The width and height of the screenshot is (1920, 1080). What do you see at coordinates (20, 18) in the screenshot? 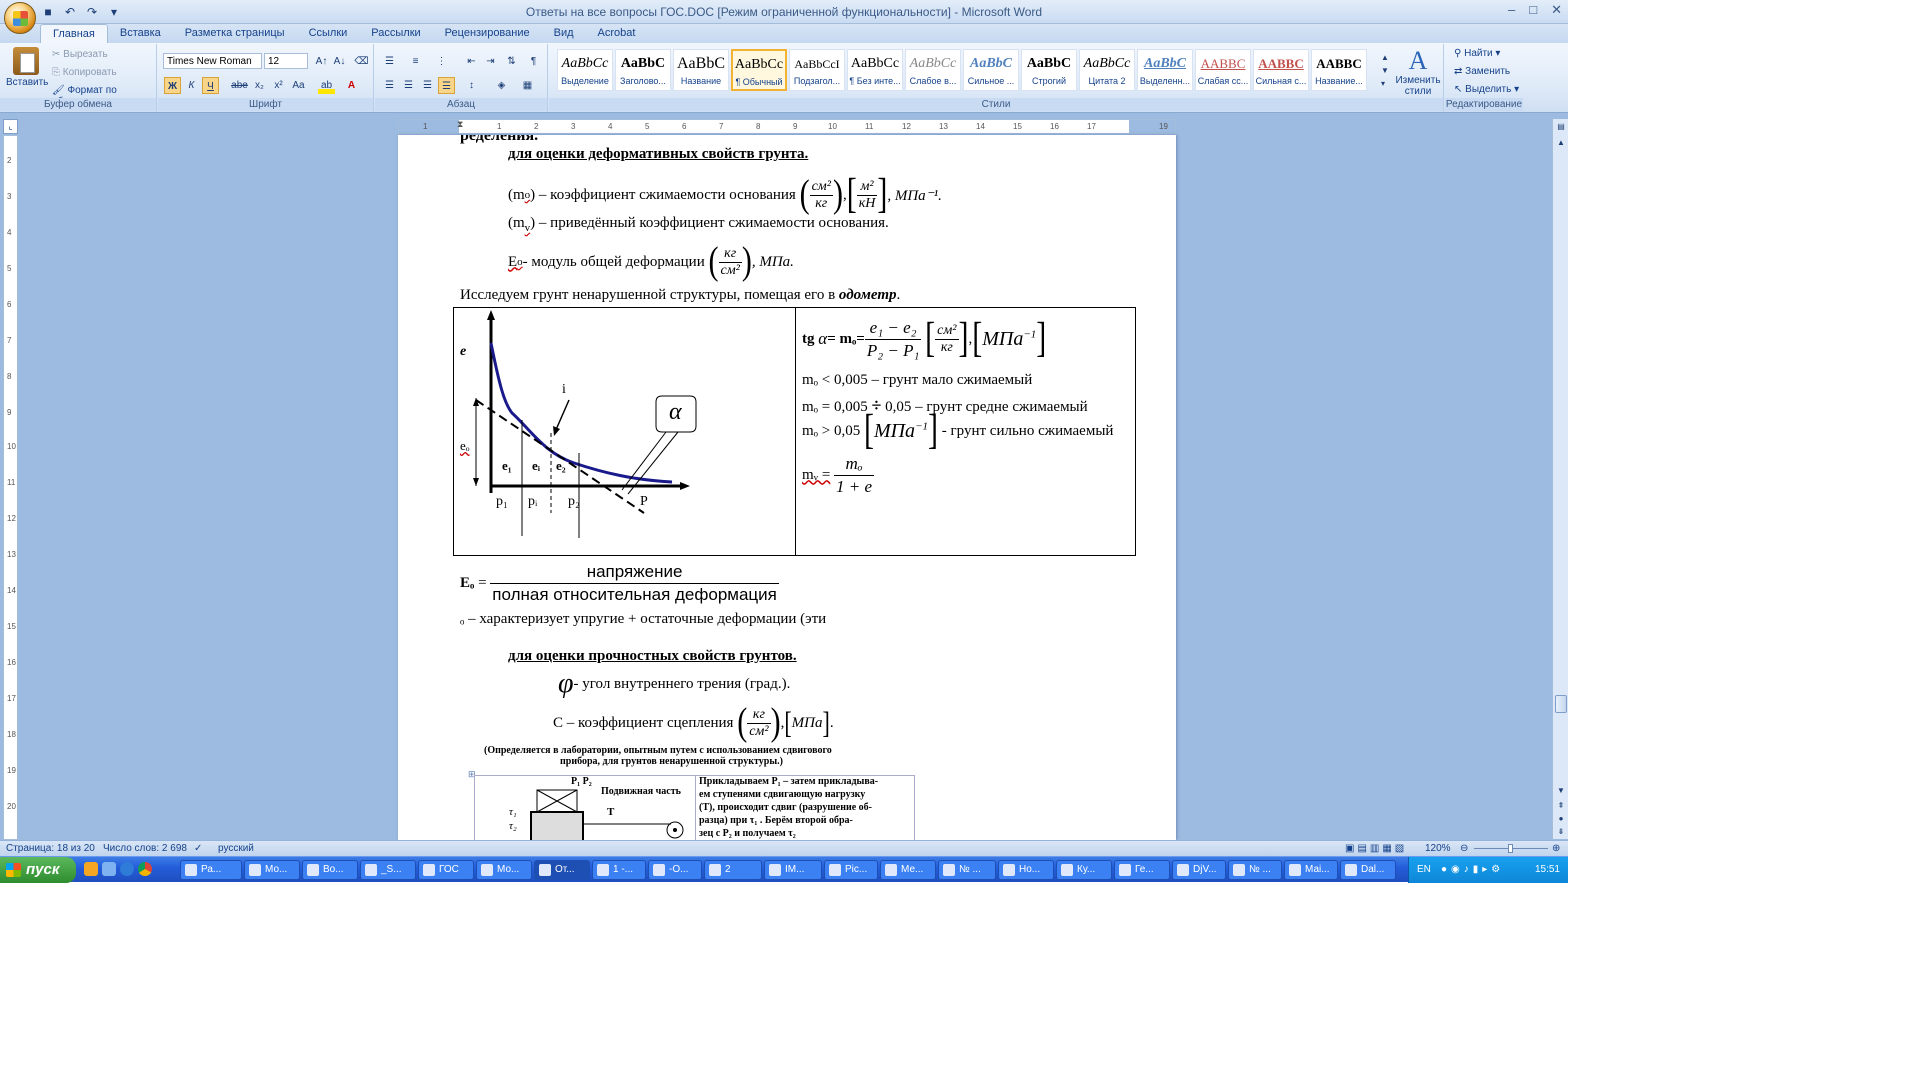
I see `office-button` at bounding box center [20, 18].